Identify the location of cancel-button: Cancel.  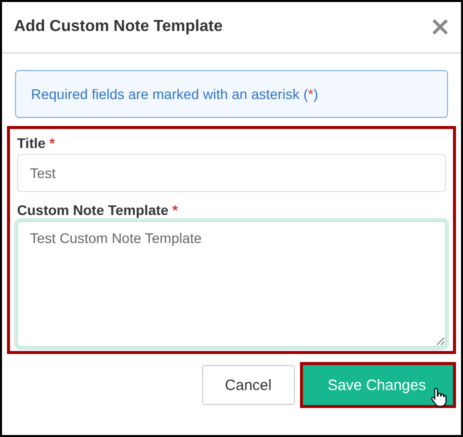
(248, 385).